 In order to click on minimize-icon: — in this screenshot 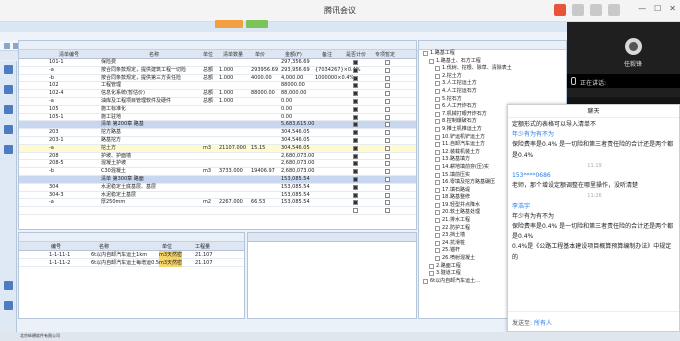, I will do `click(642, 8)`.